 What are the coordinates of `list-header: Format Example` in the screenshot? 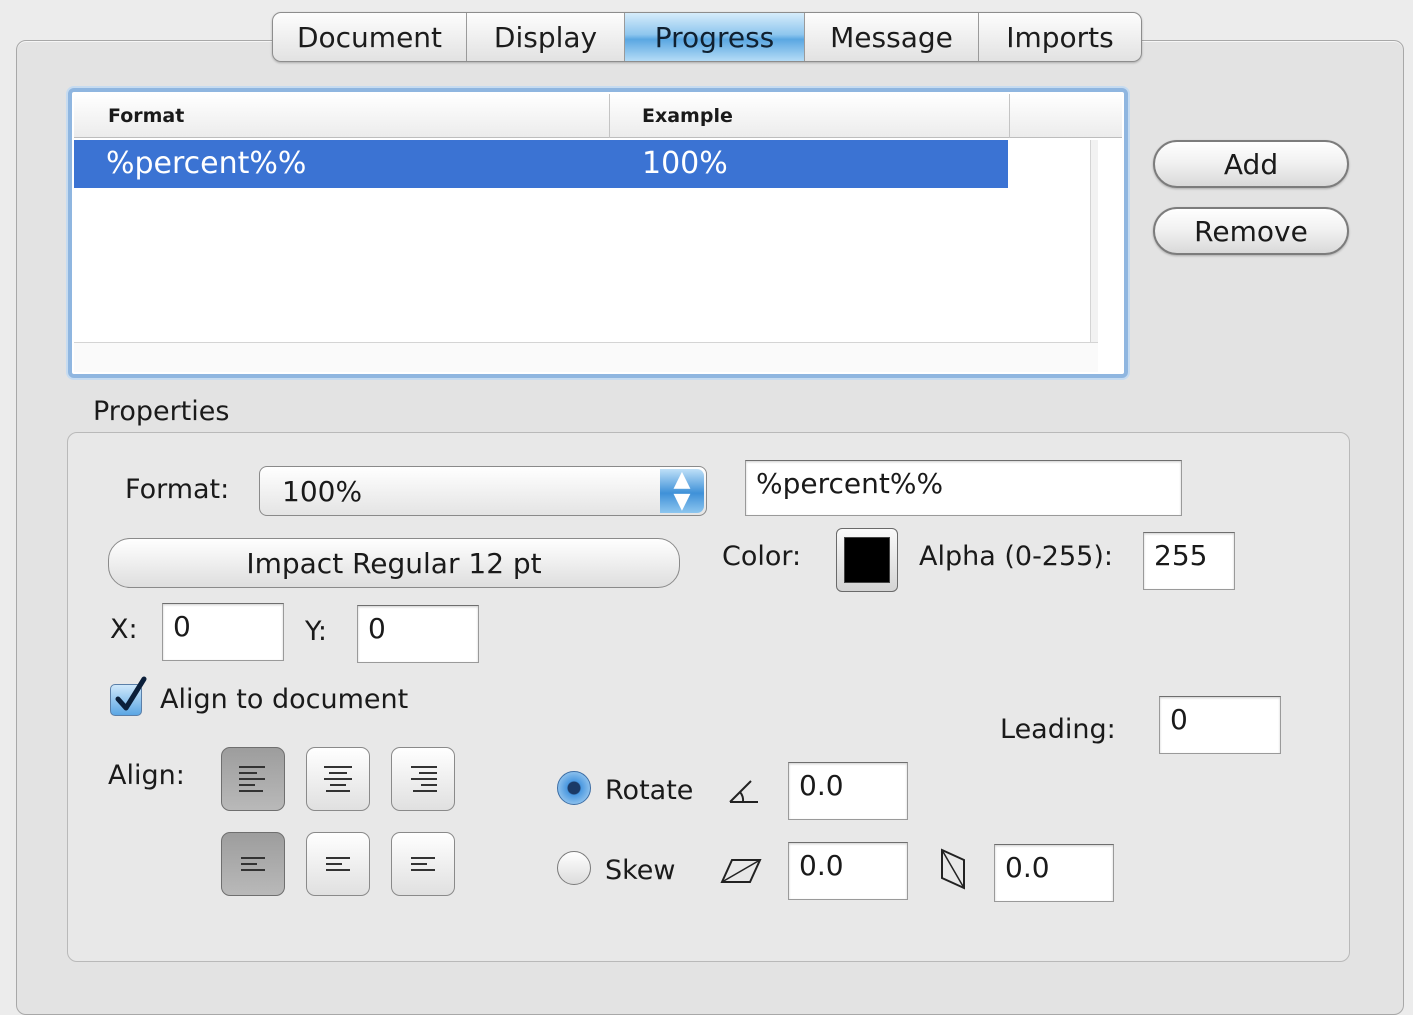 It's located at (598, 116).